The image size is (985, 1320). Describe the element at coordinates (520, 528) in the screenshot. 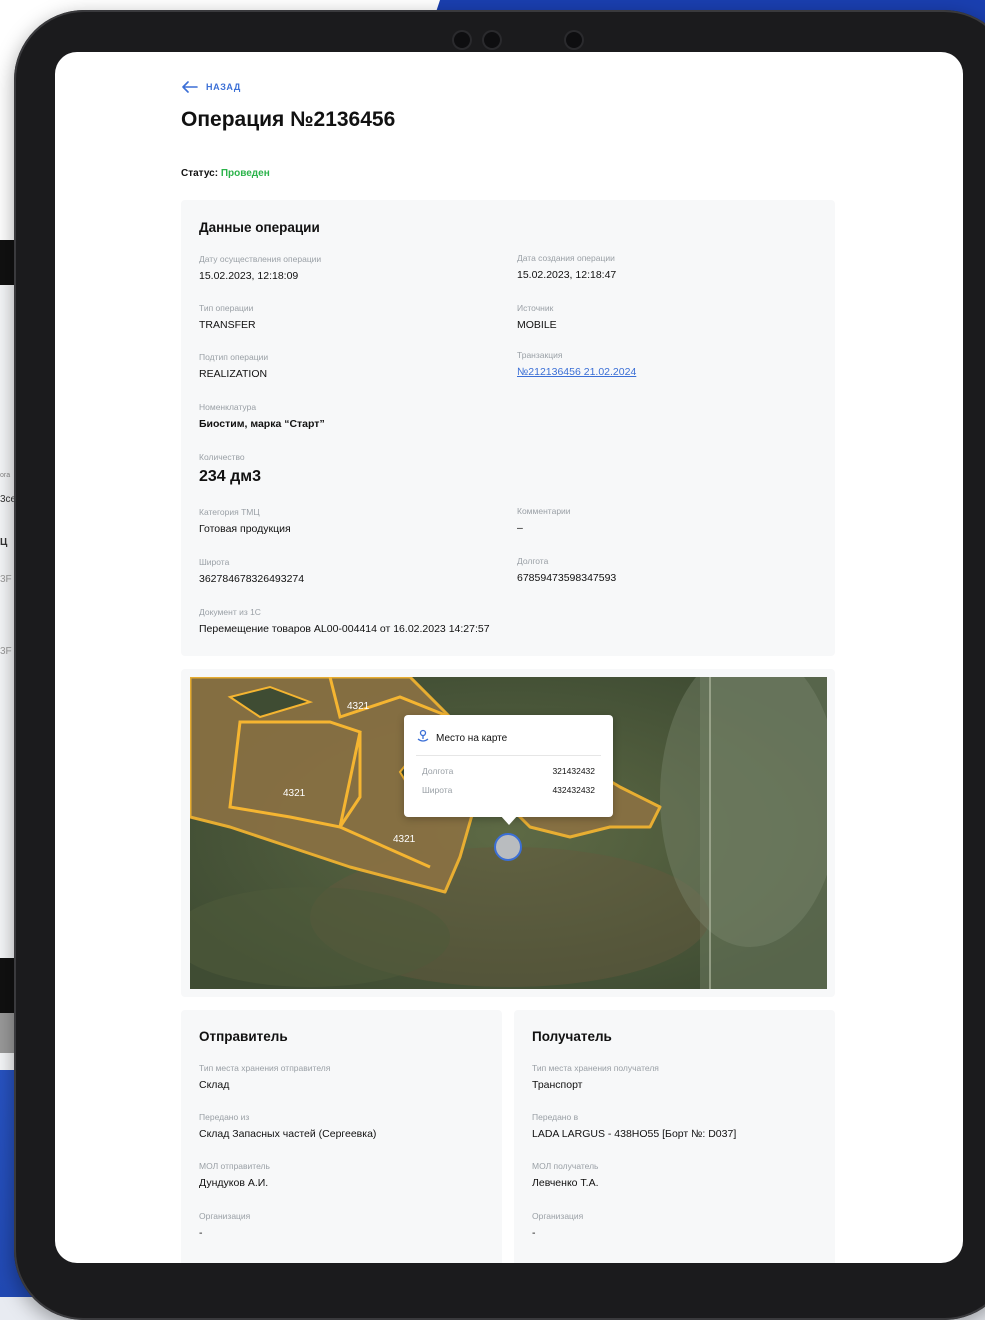

I see `field-value: –` at that location.